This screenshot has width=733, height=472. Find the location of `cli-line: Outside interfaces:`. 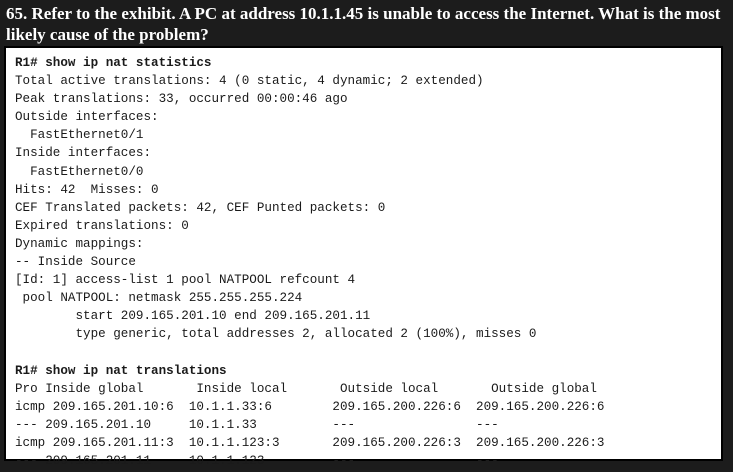

cli-line: Outside interfaces: is located at coordinates (87, 117).